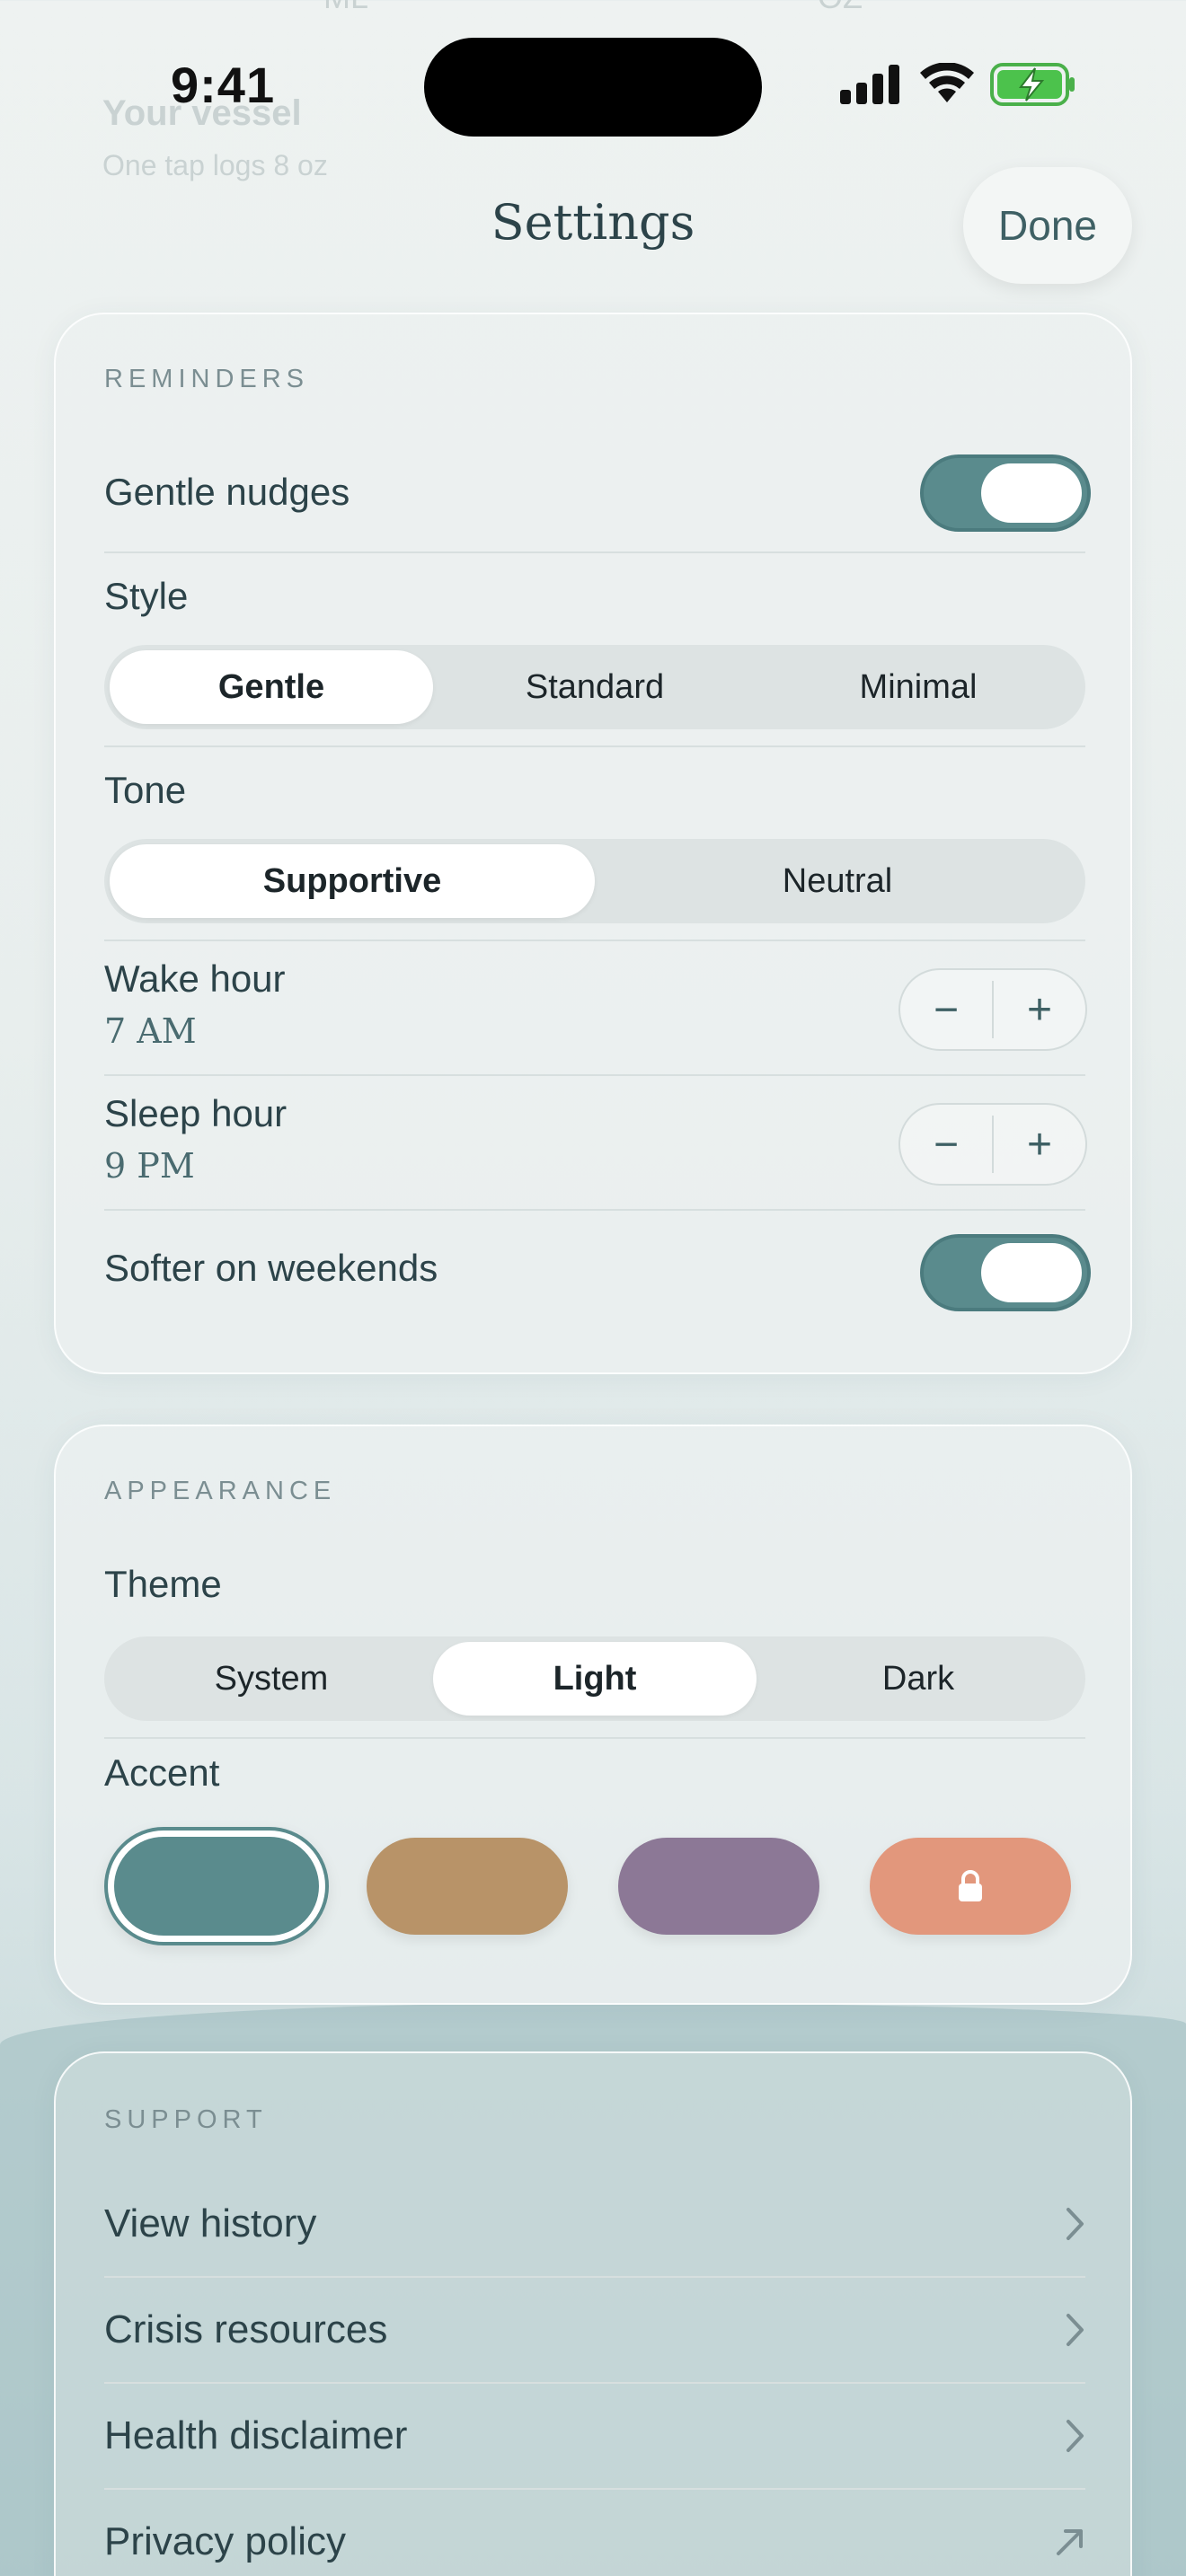 The width and height of the screenshot is (1186, 2576). What do you see at coordinates (195, 978) in the screenshot?
I see `wake-hour-label: Wake hour` at bounding box center [195, 978].